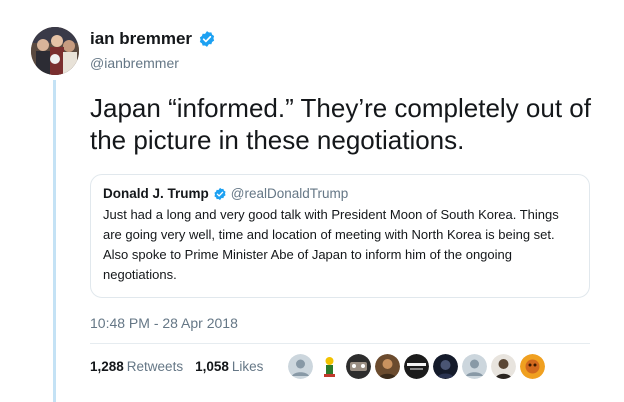  I want to click on likes-count: 1,058, so click(212, 366).